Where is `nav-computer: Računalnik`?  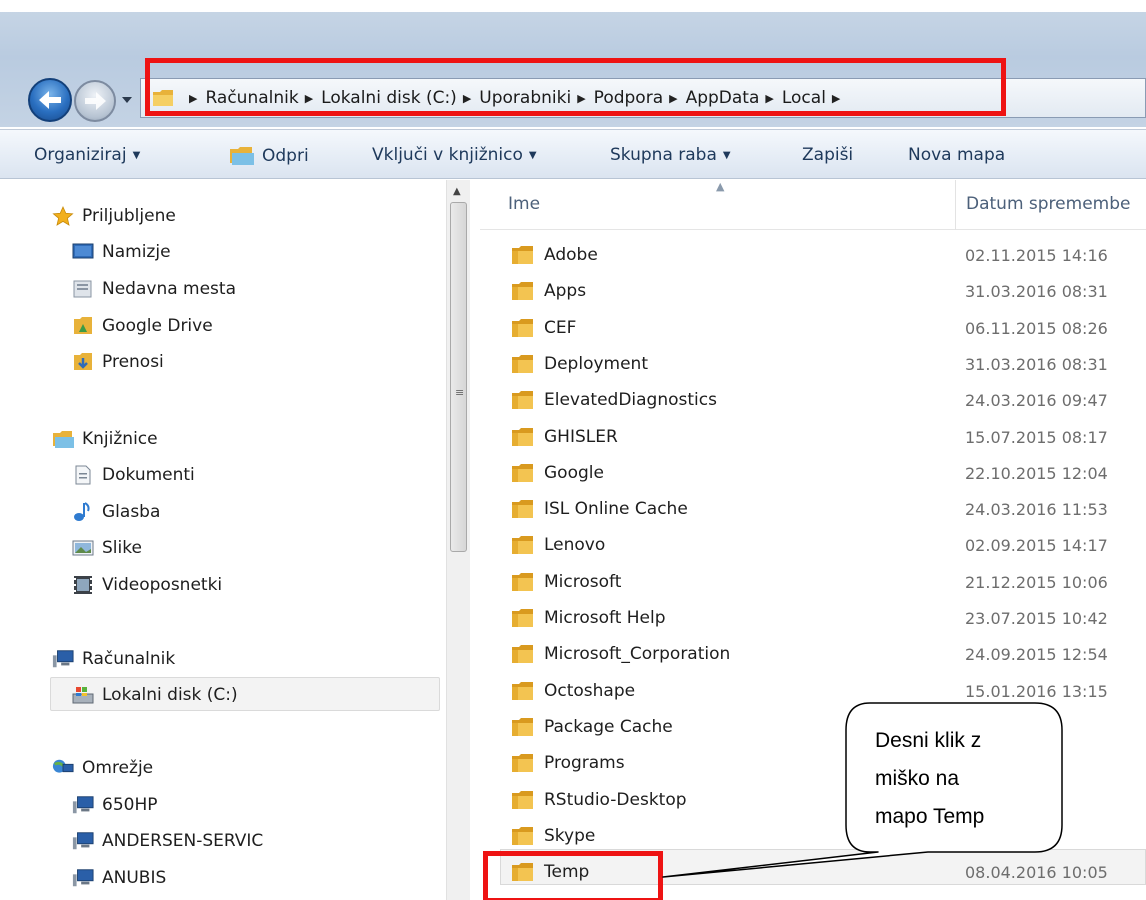 nav-computer: Računalnik is located at coordinates (113, 659).